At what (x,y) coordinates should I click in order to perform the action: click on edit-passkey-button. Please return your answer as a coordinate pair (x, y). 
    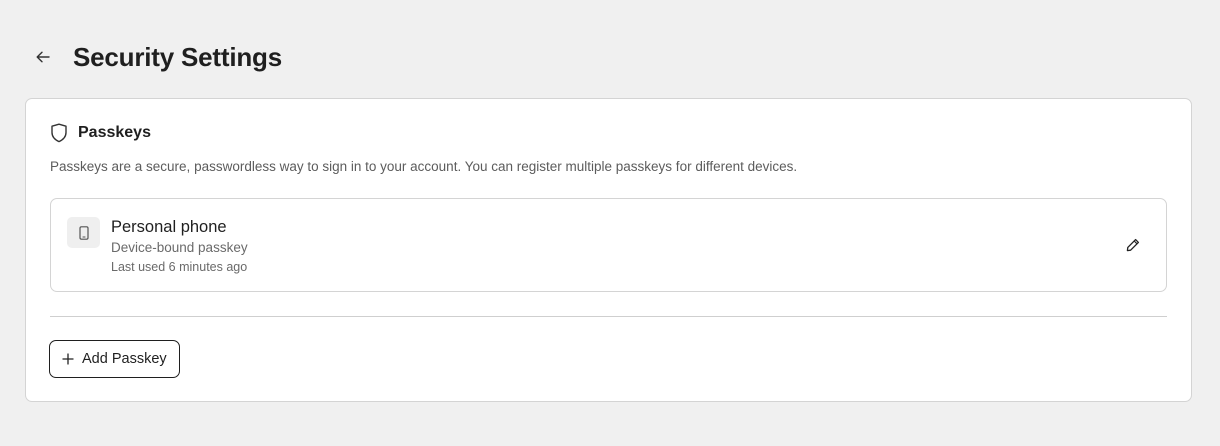
    Looking at the image, I should click on (1133, 245).